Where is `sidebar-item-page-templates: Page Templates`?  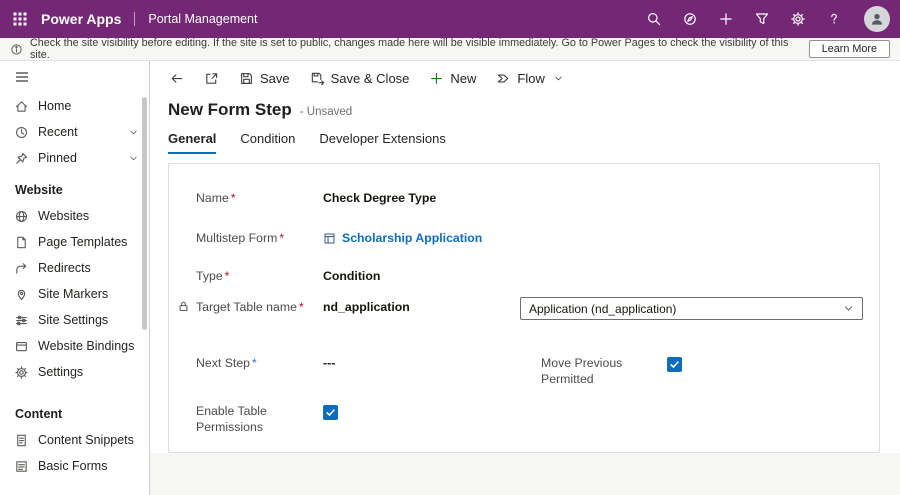 sidebar-item-page-templates: Page Templates is located at coordinates (74, 242).